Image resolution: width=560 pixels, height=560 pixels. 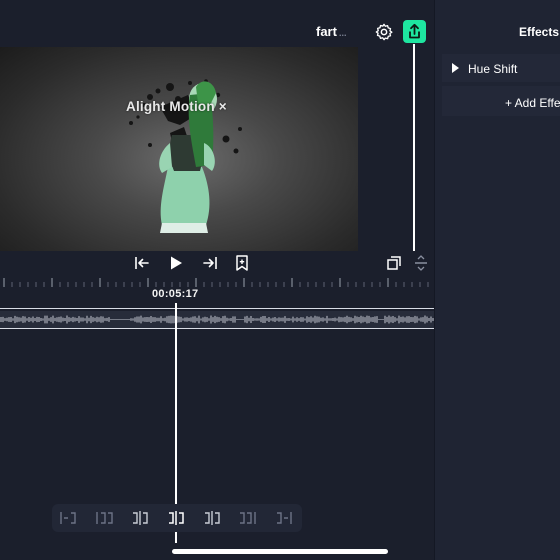 What do you see at coordinates (532, 103) in the screenshot?
I see `add-effect-label: + Add Effect` at bounding box center [532, 103].